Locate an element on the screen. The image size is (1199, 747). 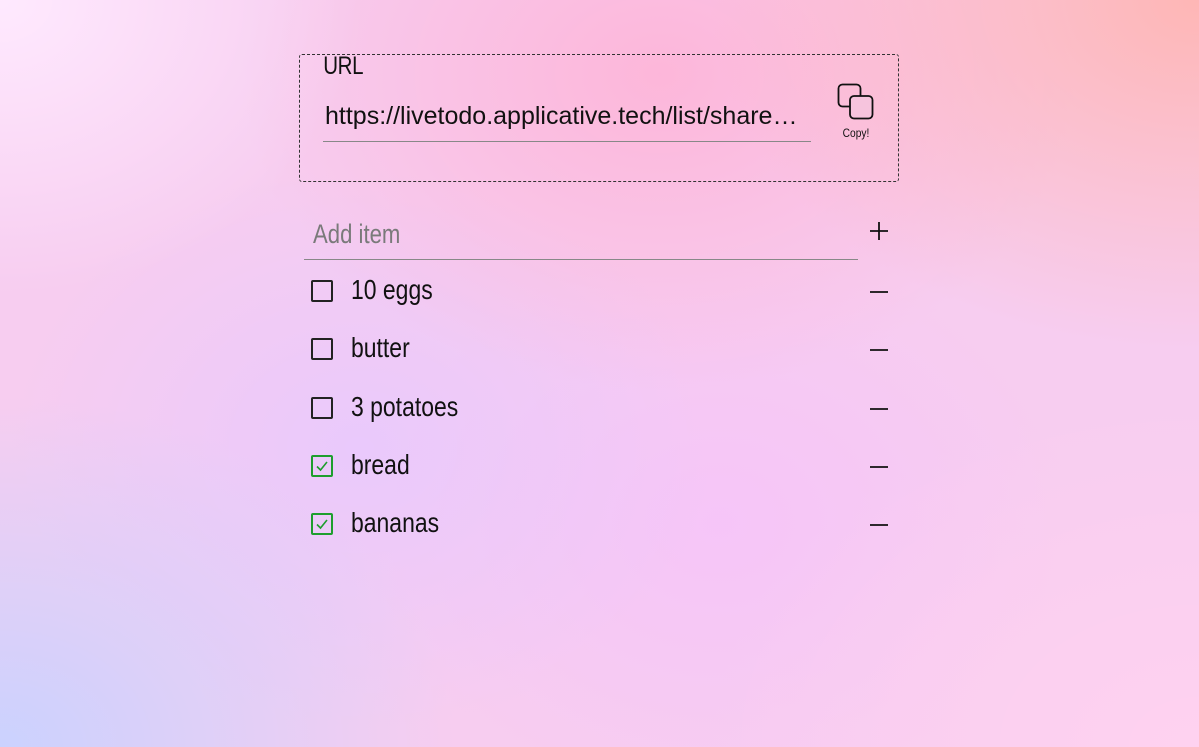
add-item-input is located at coordinates (526, 234).